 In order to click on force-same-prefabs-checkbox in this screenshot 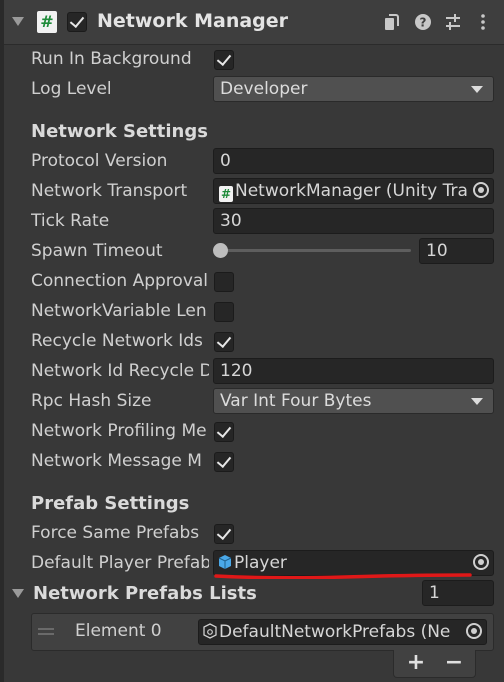, I will do `click(224, 534)`.